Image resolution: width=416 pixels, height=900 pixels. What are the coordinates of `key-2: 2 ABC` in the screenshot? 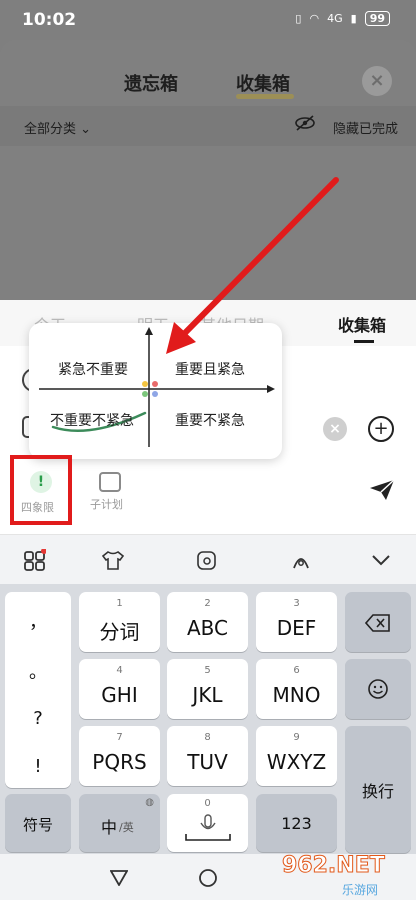 It's located at (207, 622).